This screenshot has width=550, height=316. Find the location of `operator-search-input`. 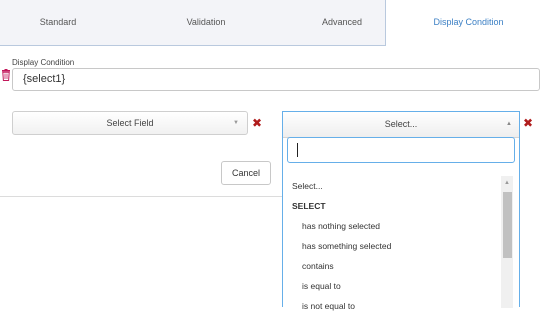

operator-search-input is located at coordinates (401, 150).